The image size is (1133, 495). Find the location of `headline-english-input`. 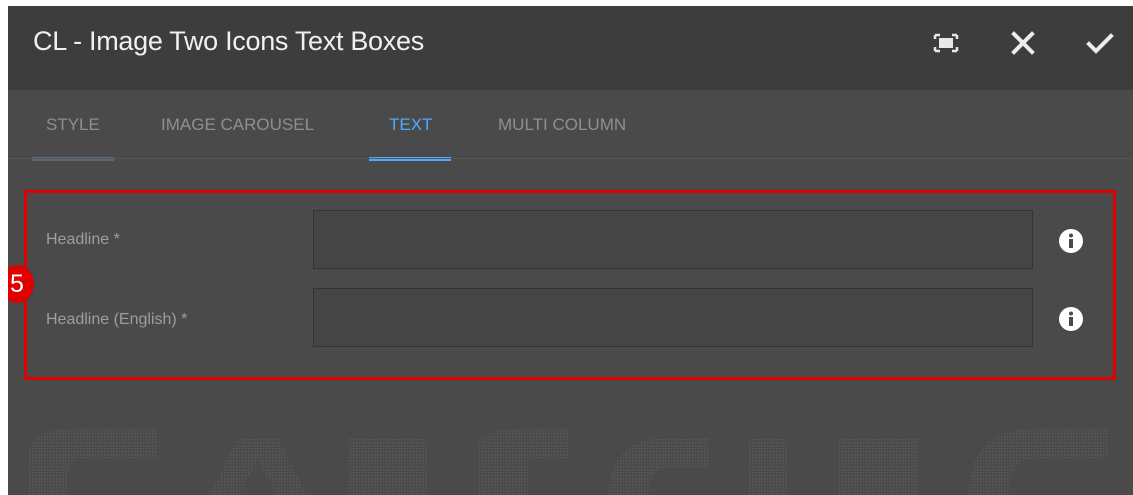

headline-english-input is located at coordinates (673, 317).